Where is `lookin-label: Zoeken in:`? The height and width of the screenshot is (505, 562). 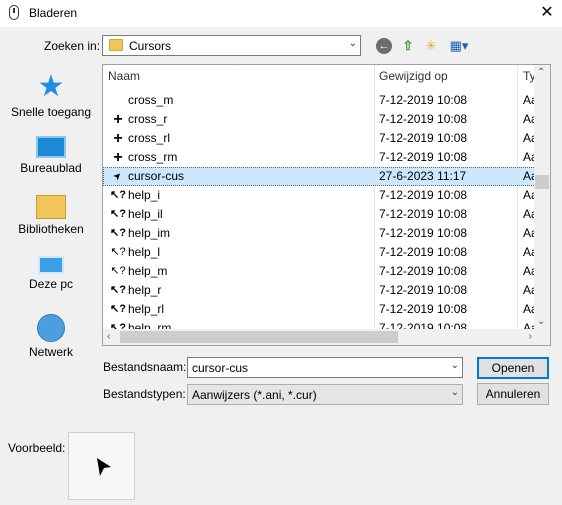
lookin-label: Zoeken in: is located at coordinates (72, 46).